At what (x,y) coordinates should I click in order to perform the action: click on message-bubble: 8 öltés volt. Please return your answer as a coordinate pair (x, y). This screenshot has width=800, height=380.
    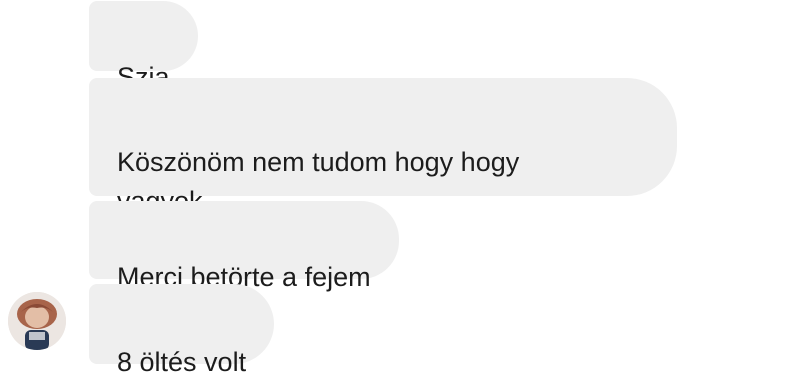
    Looking at the image, I should click on (182, 330).